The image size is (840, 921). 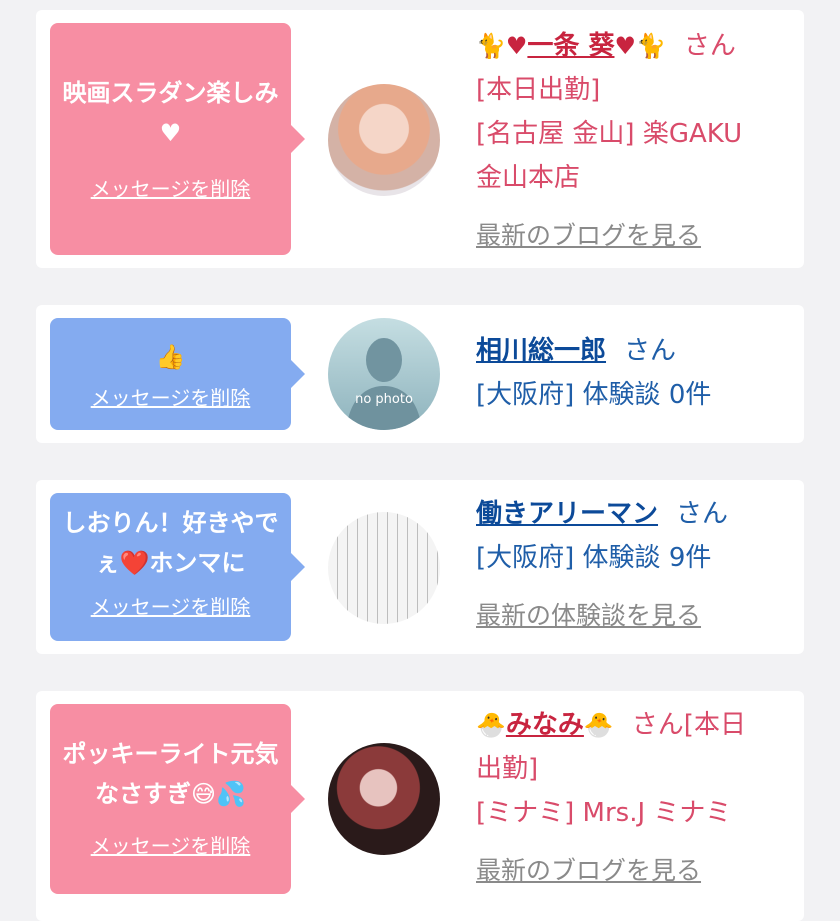 I want to click on heart-cat-icon: ♥🐈, so click(x=640, y=46).